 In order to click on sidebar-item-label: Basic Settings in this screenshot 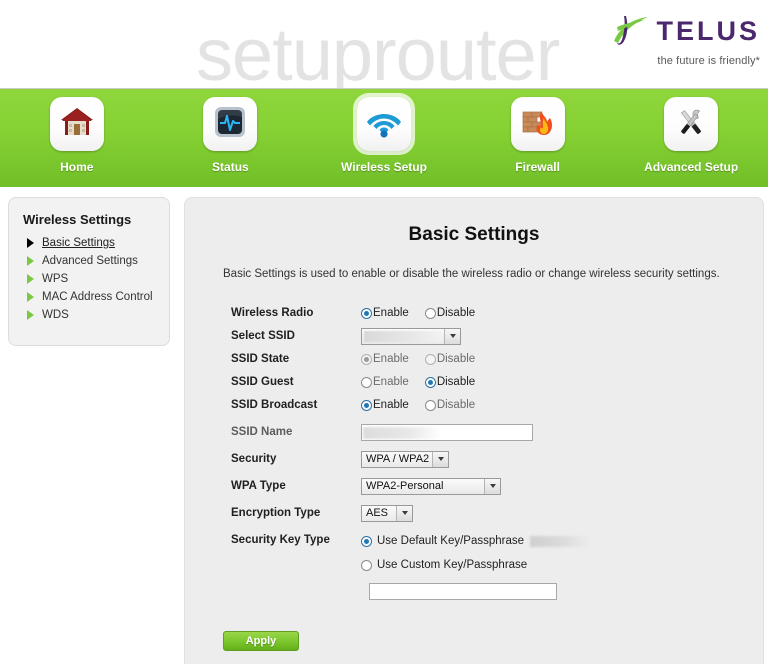, I will do `click(78, 243)`.